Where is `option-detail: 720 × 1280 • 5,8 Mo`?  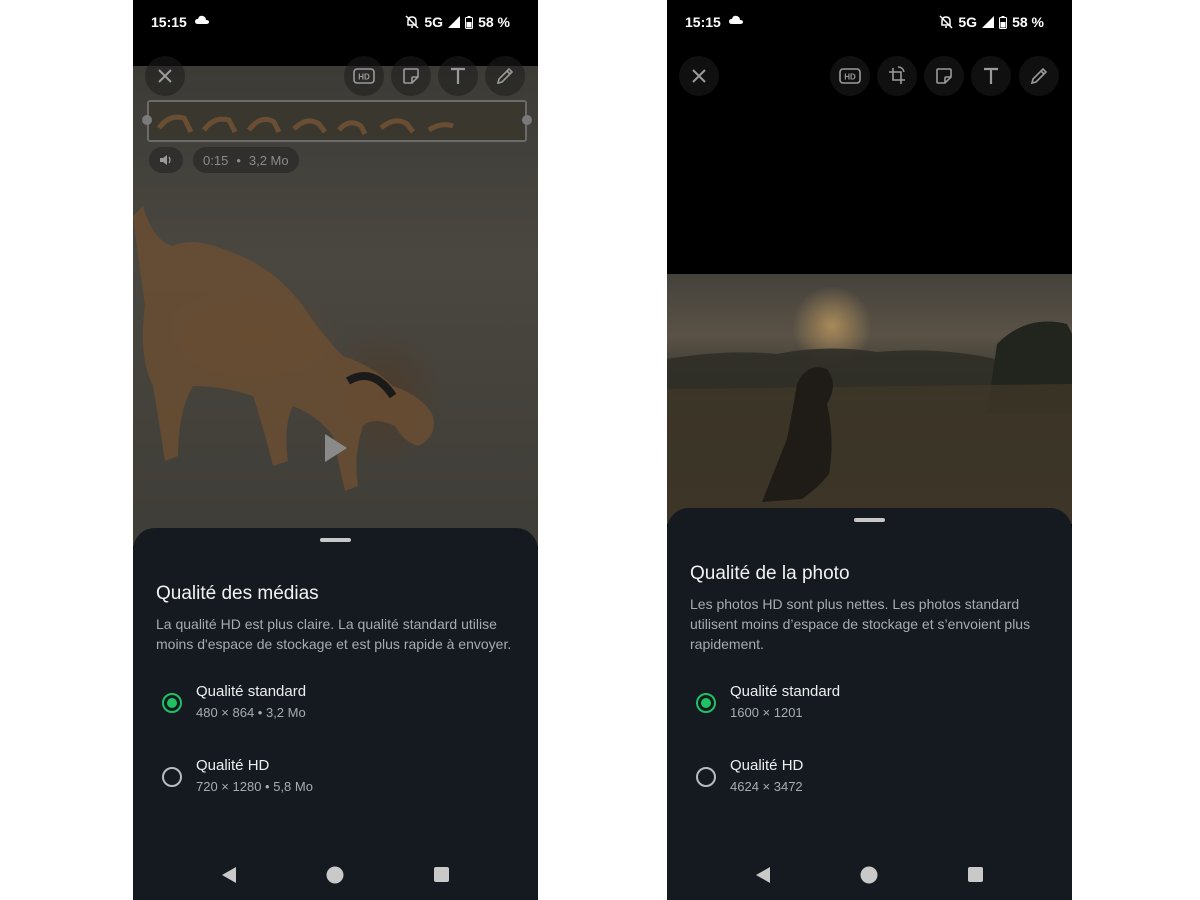 option-detail: 720 × 1280 • 5,8 Mo is located at coordinates (254, 786).